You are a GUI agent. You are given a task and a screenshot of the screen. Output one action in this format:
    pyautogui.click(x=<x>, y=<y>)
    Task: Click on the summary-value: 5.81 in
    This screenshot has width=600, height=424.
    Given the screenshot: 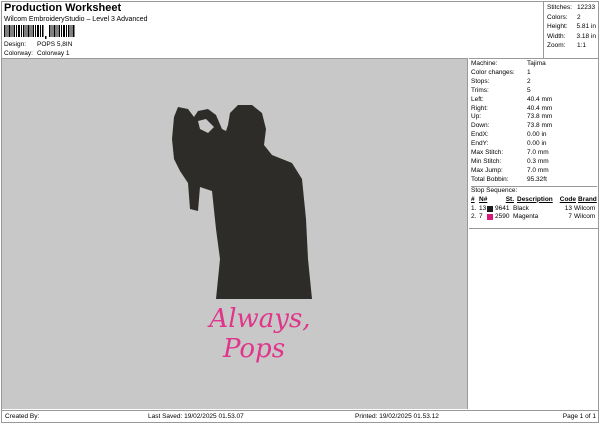 What is the action you would take?
    pyautogui.click(x=586, y=26)
    